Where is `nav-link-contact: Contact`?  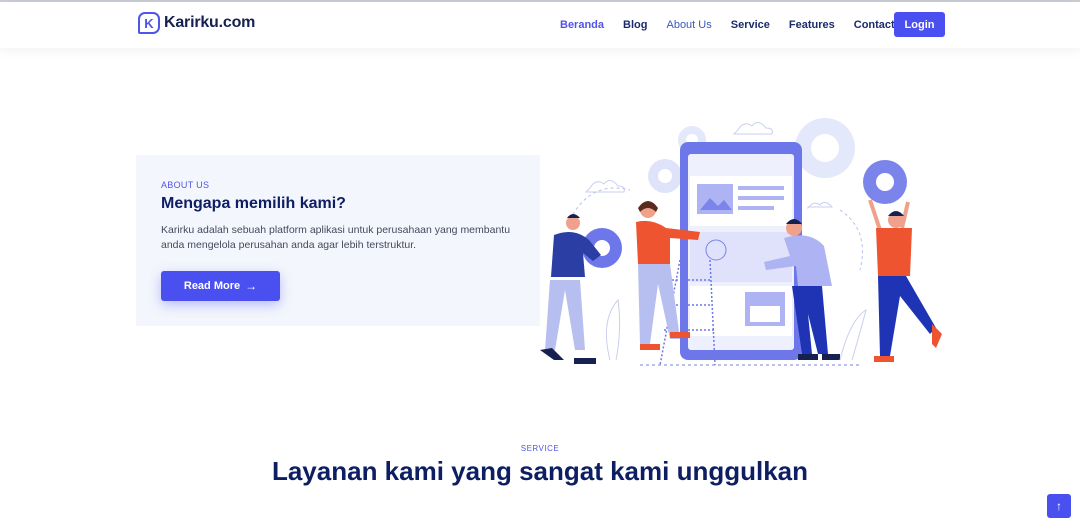 nav-link-contact: Contact is located at coordinates (874, 25).